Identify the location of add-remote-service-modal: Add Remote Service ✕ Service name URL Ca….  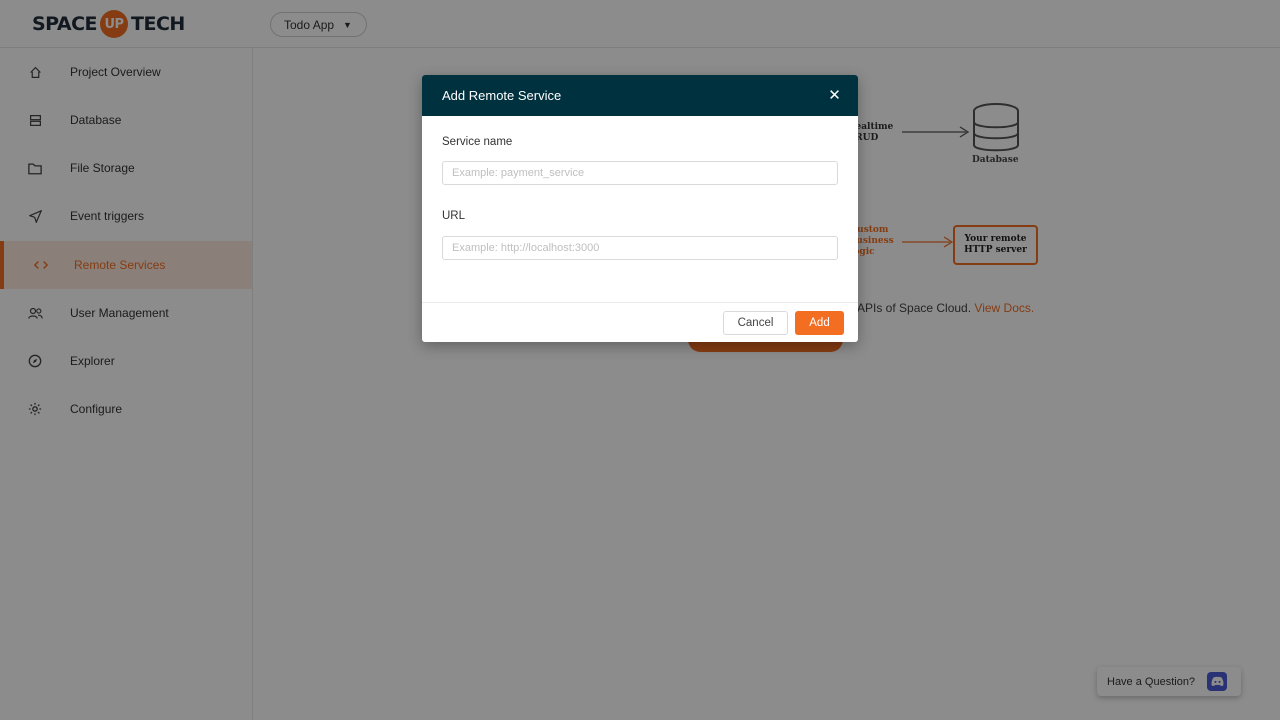
(640, 208).